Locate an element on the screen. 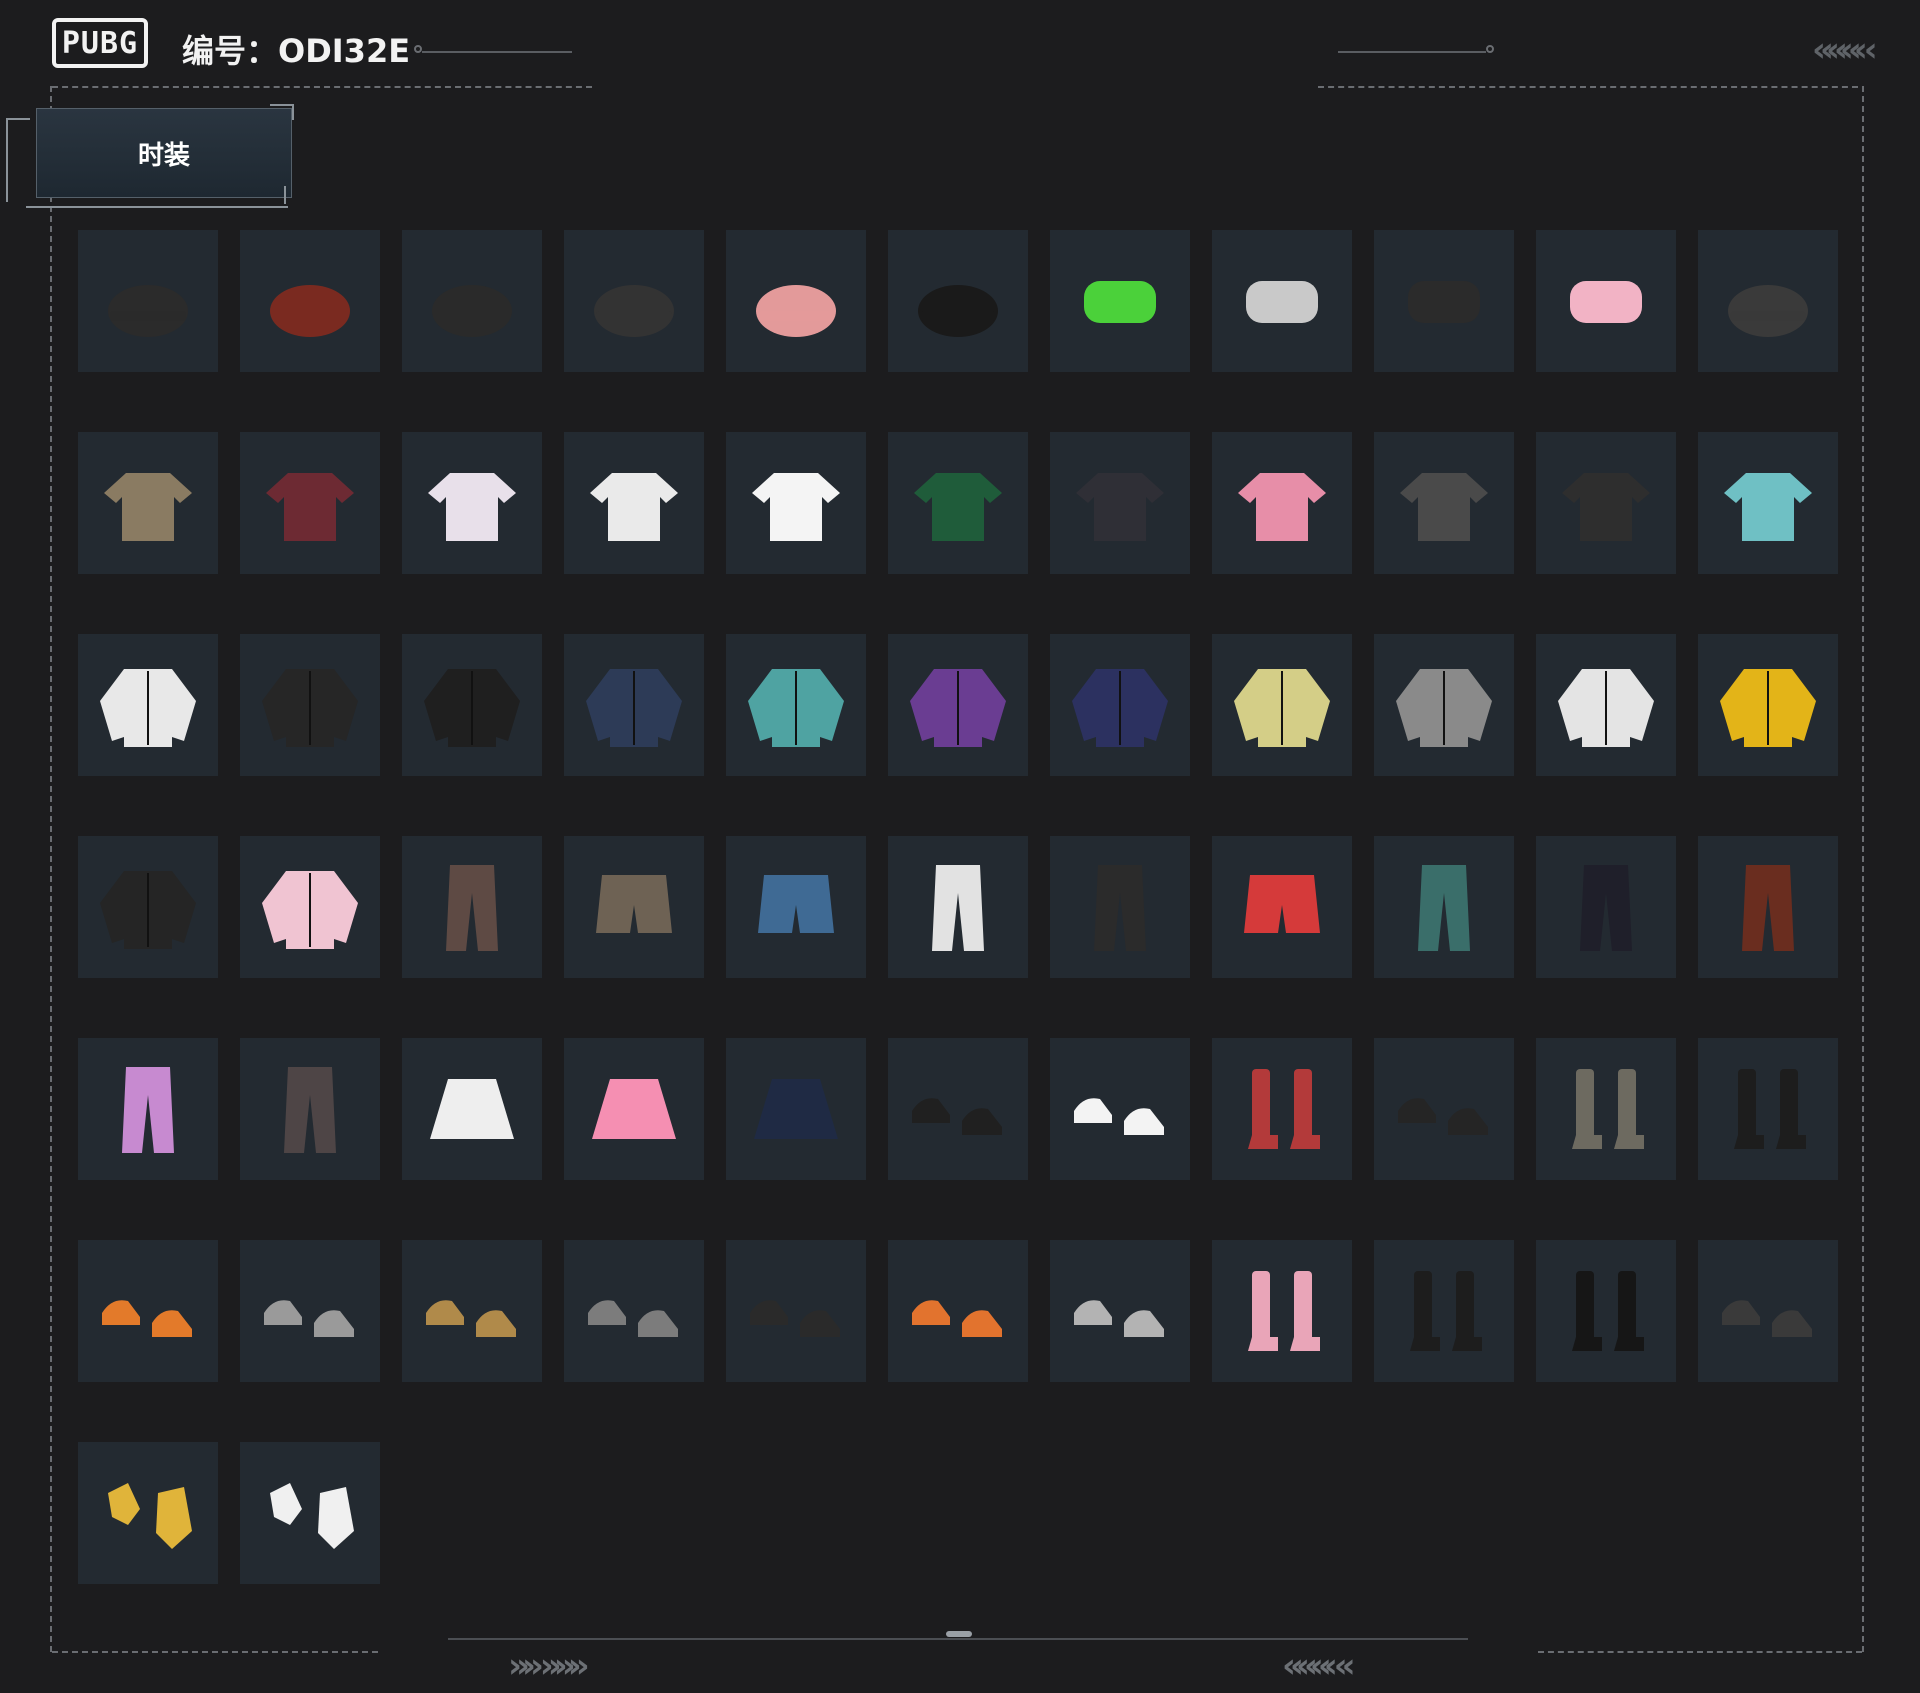 This screenshot has height=1693, width=1920. jersey-22-icon is located at coordinates (310, 507).